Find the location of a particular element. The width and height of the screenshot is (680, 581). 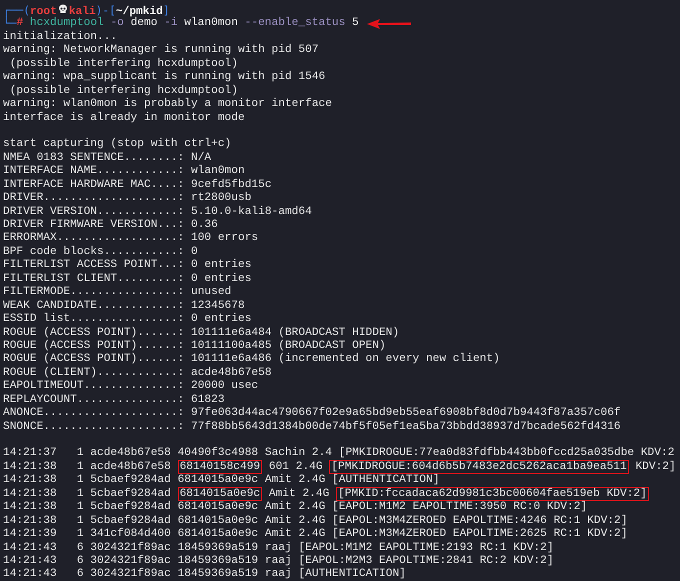

output-line: ROGUE (ACCESS POINT)......: 10111100a485 (BROADCAST OPEN) is located at coordinates (195, 346).